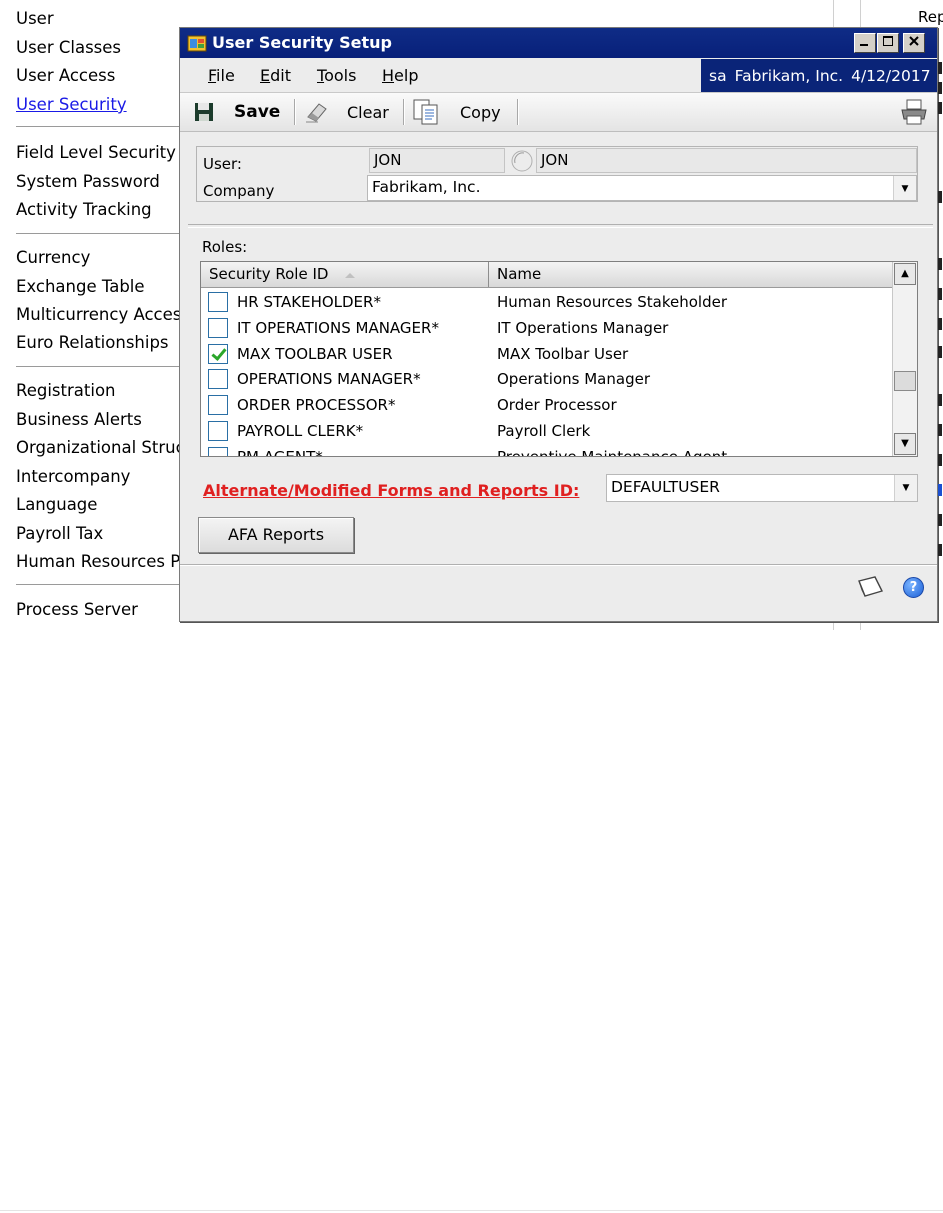  Describe the element at coordinates (100, 447) in the screenshot. I see `nav-item: Organizational Struc` at that location.